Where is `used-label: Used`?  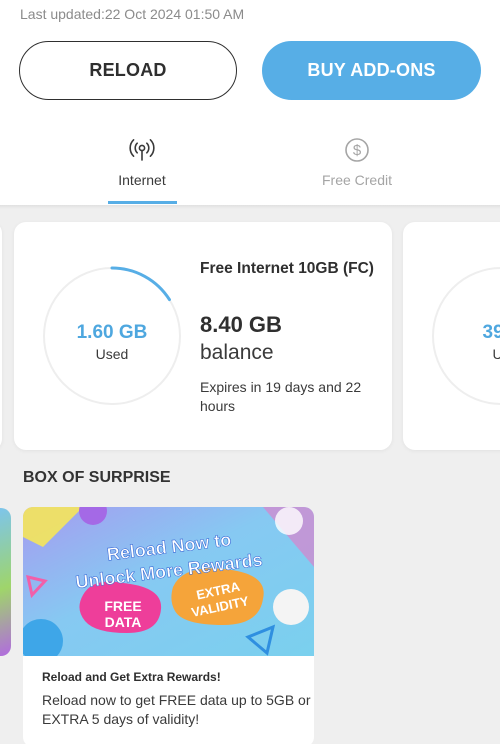
used-label: Used is located at coordinates (112, 354).